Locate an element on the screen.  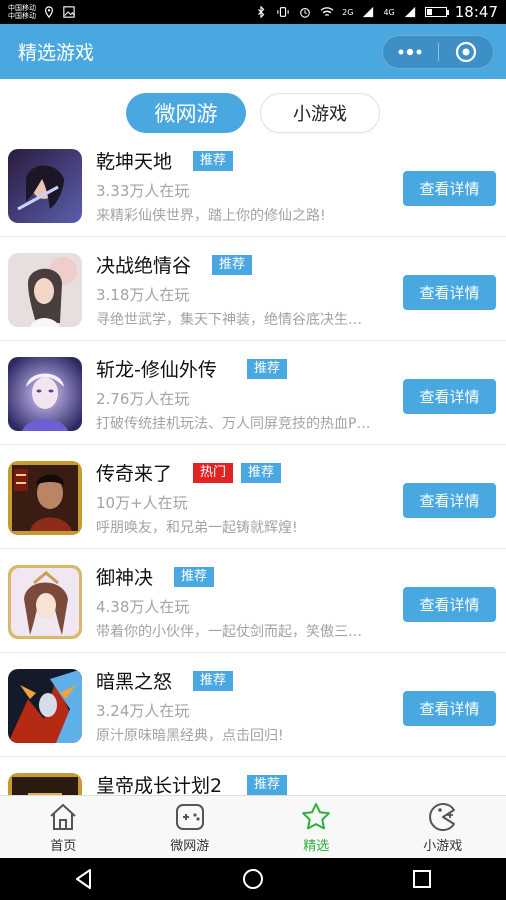
carrier-2: 中国移动 is located at coordinates (22, 16).